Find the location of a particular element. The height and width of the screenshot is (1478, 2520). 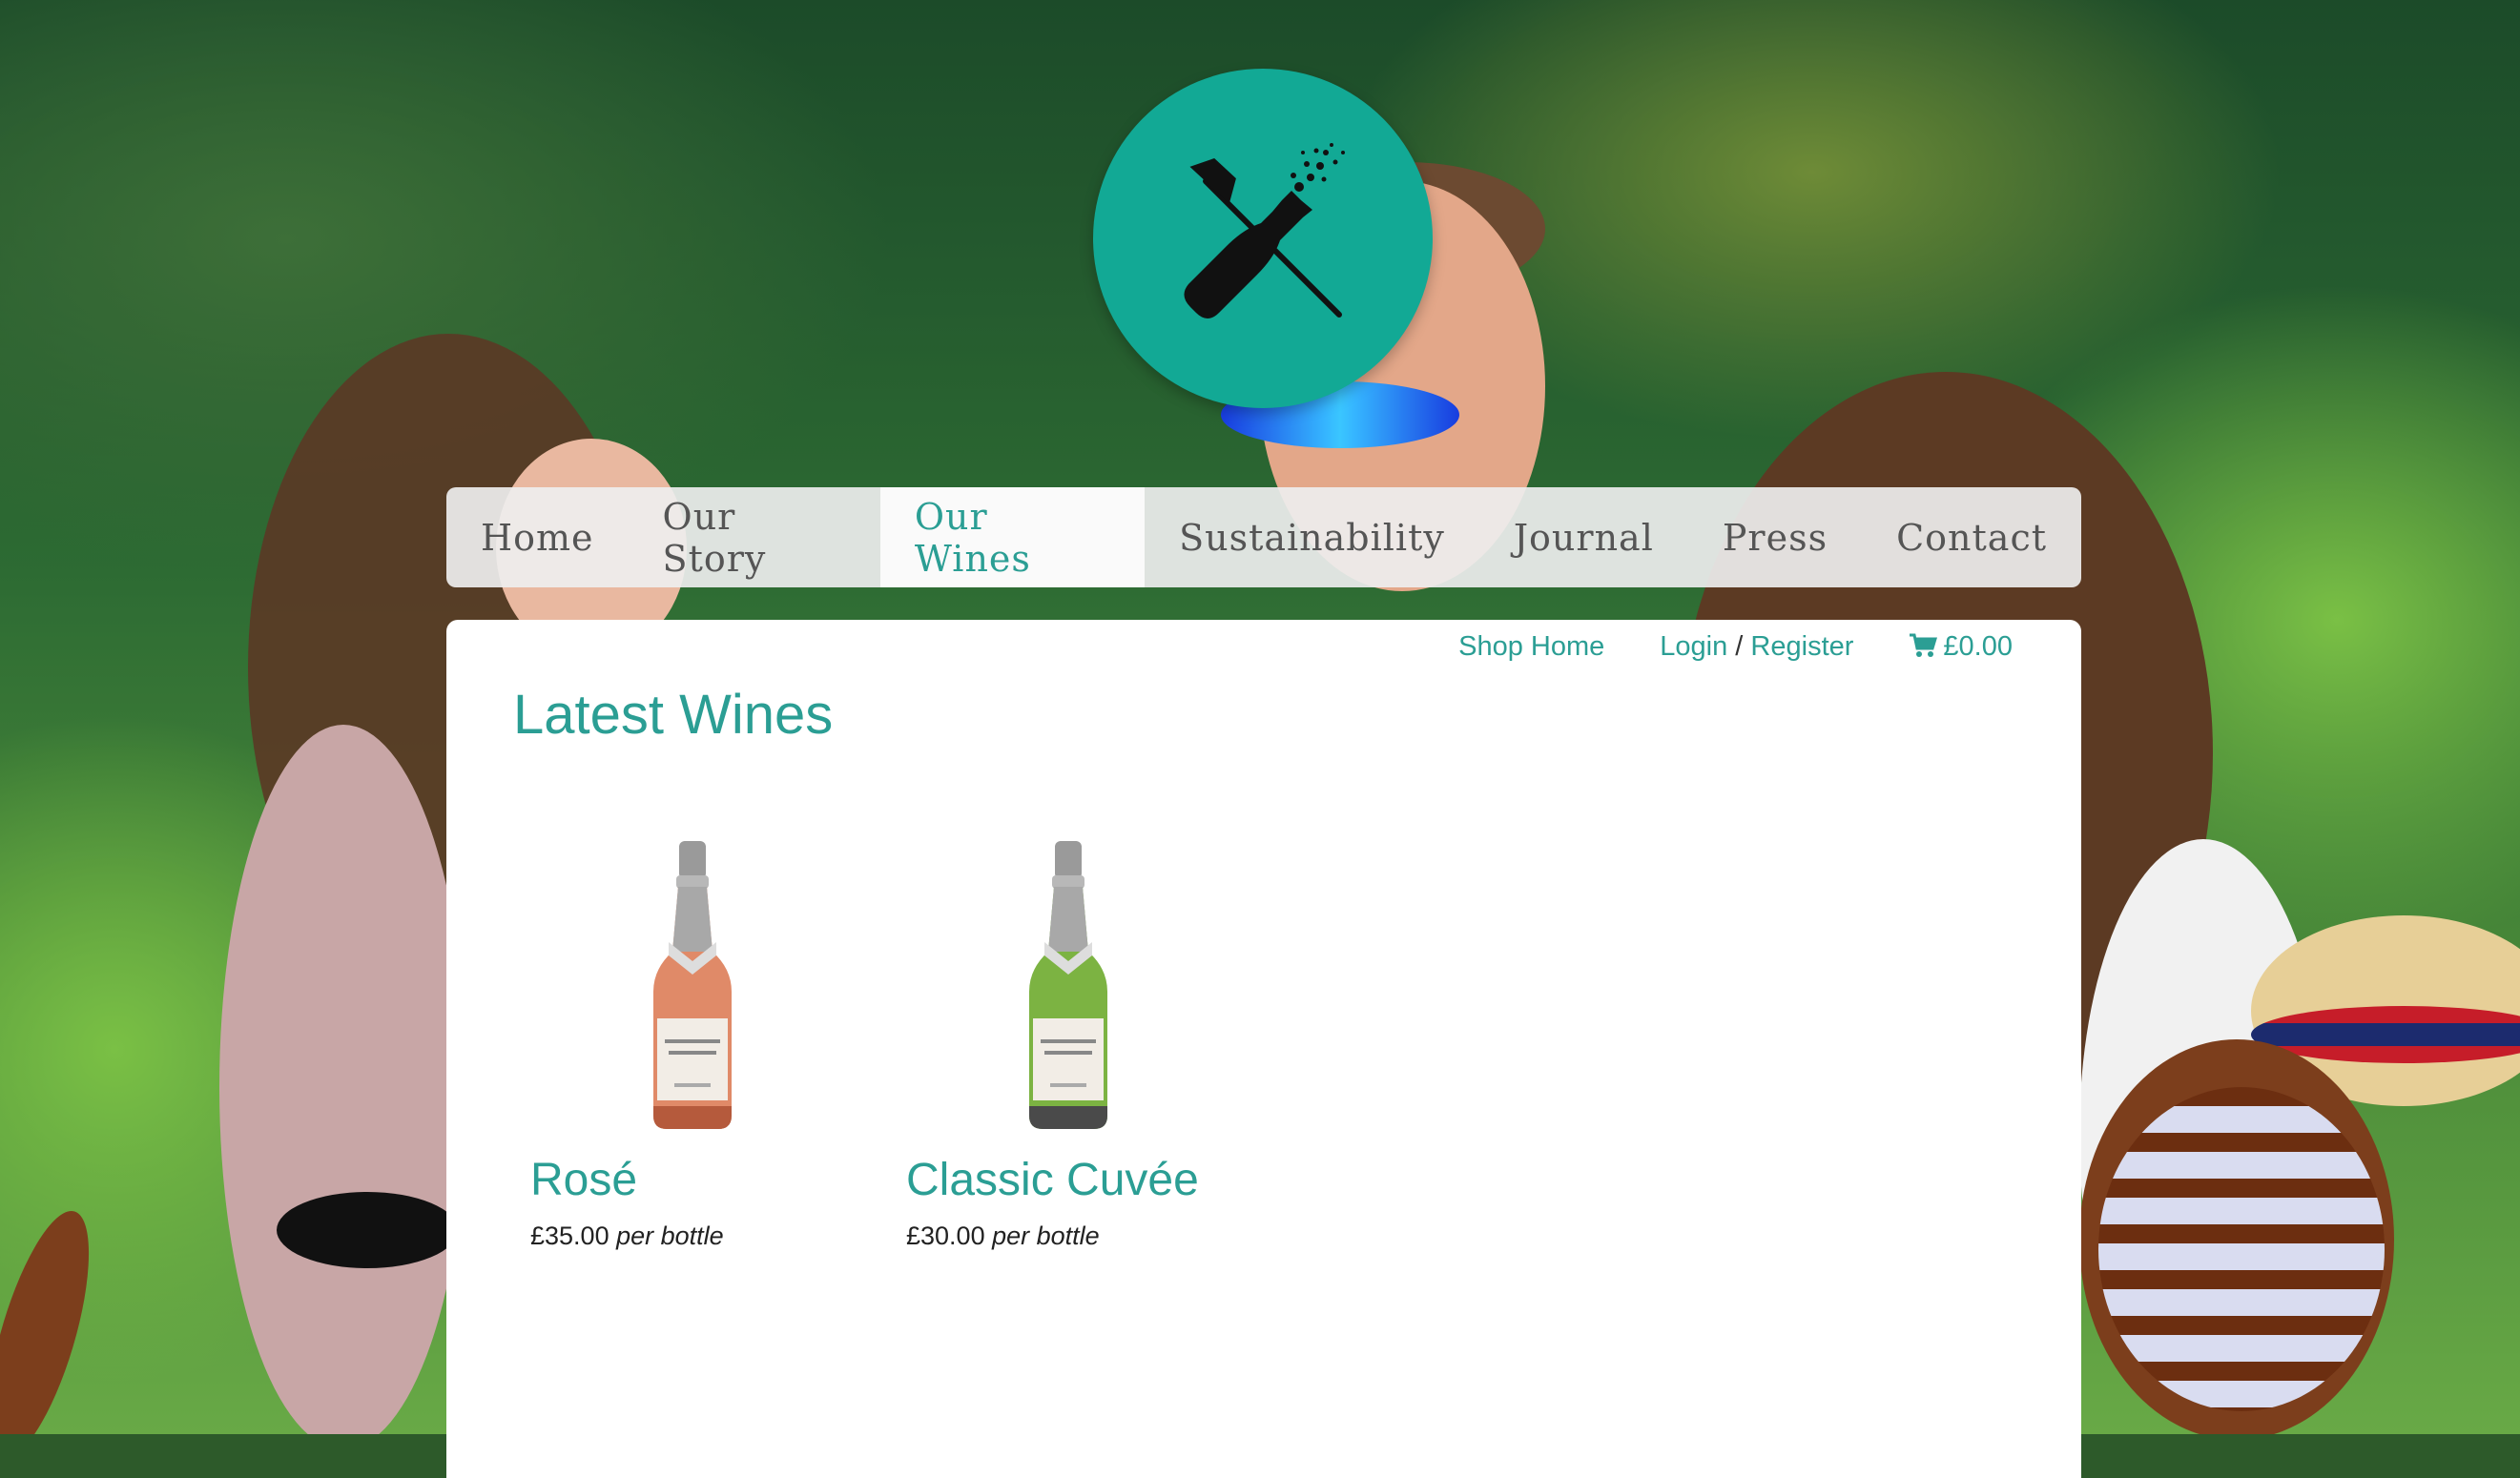

bg-wood-post is located at coordinates (55, 1322).